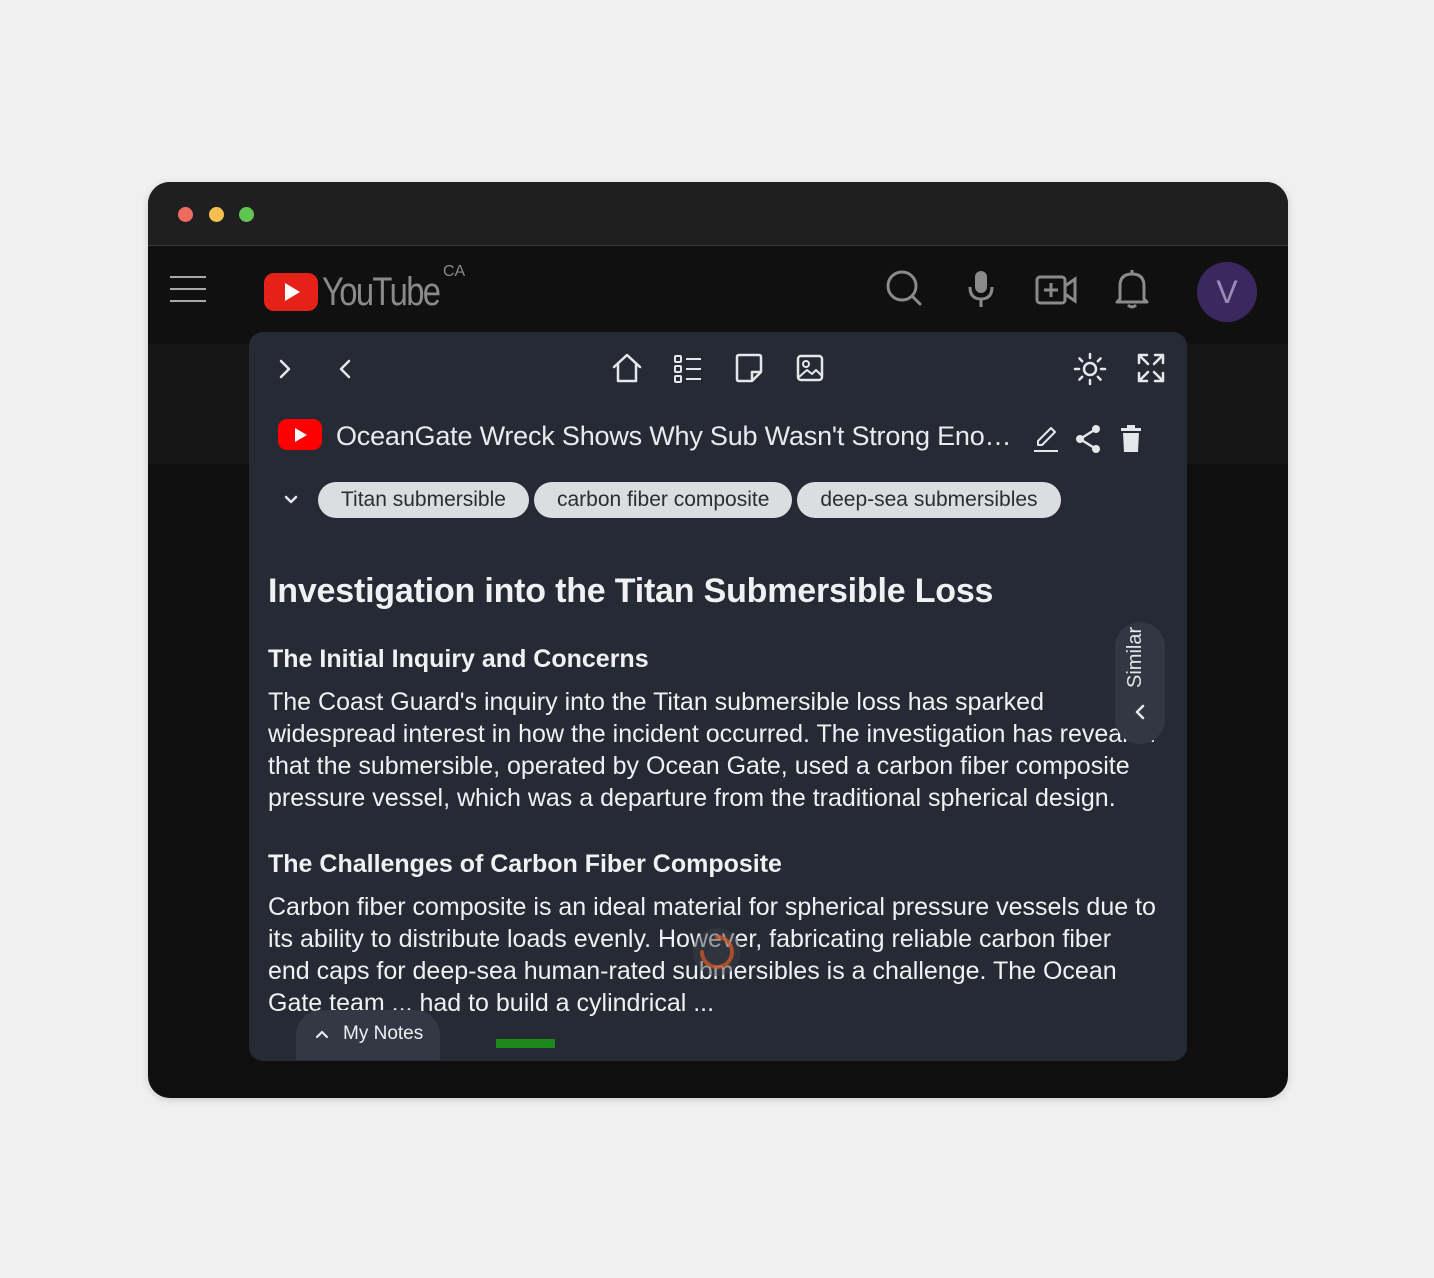 Image resolution: width=1434 pixels, height=1278 pixels. What do you see at coordinates (1090, 369) in the screenshot?
I see `theme-toggle-icon` at bounding box center [1090, 369].